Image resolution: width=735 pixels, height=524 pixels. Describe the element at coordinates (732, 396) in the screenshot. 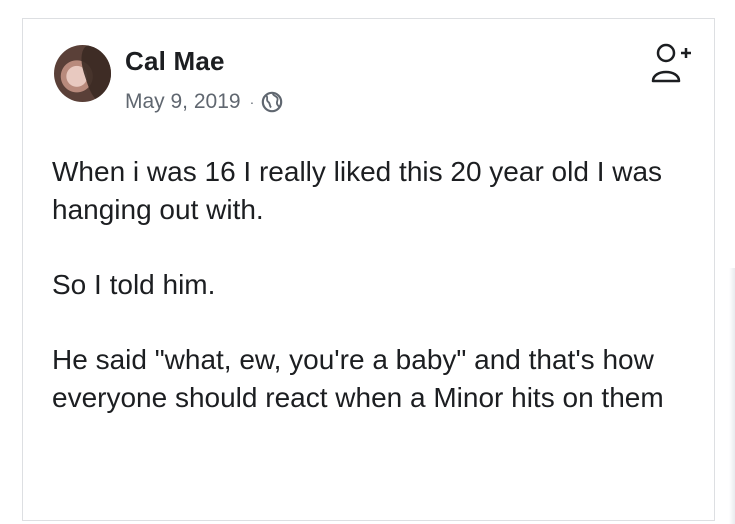

I see `edge-shadow` at that location.